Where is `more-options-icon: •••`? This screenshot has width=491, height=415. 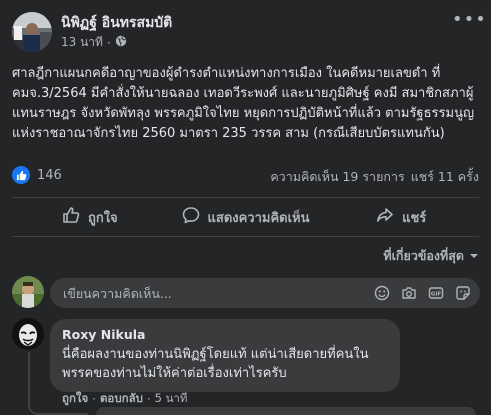 more-options-icon: ••• is located at coordinates (469, 23).